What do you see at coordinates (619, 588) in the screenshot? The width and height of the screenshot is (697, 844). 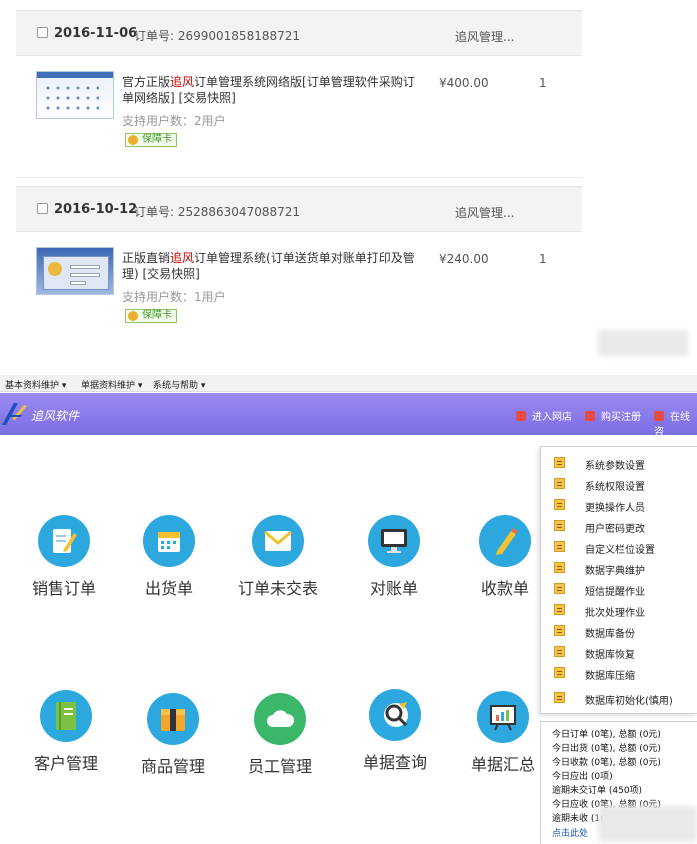 I see `menu-item-sms-reminder: 短信提醒作业` at bounding box center [619, 588].